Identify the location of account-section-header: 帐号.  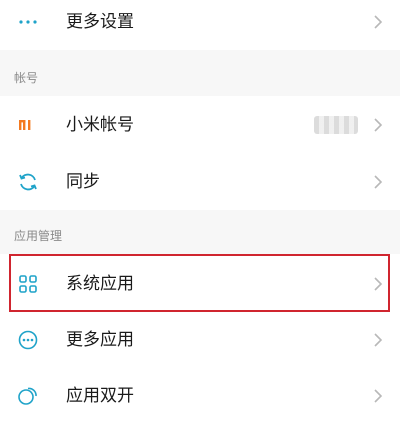
(200, 73).